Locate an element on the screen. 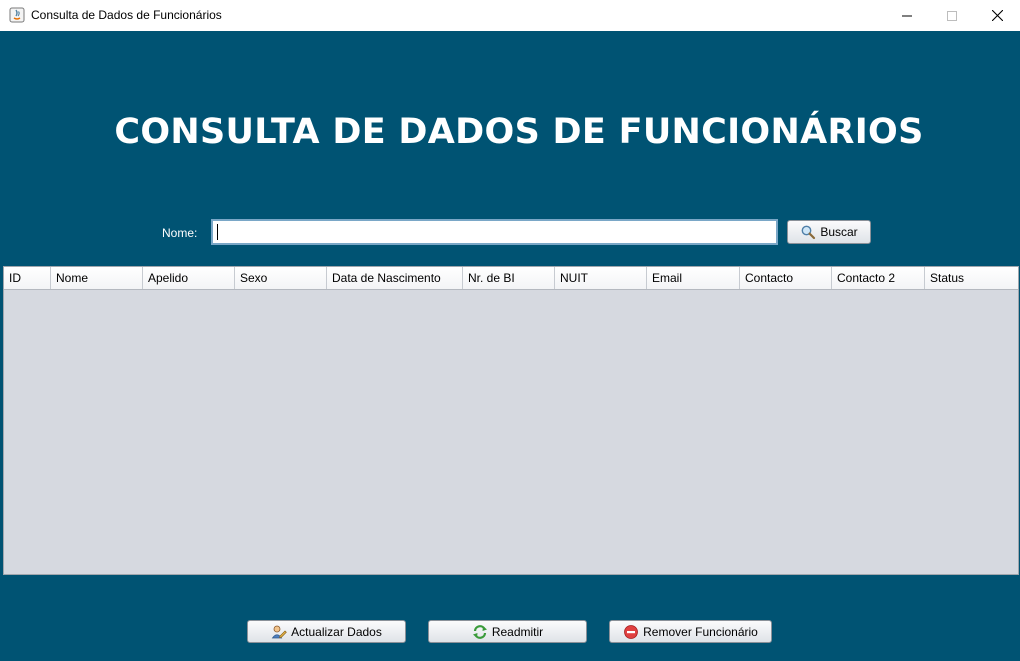  search-button: Buscar is located at coordinates (829, 232).